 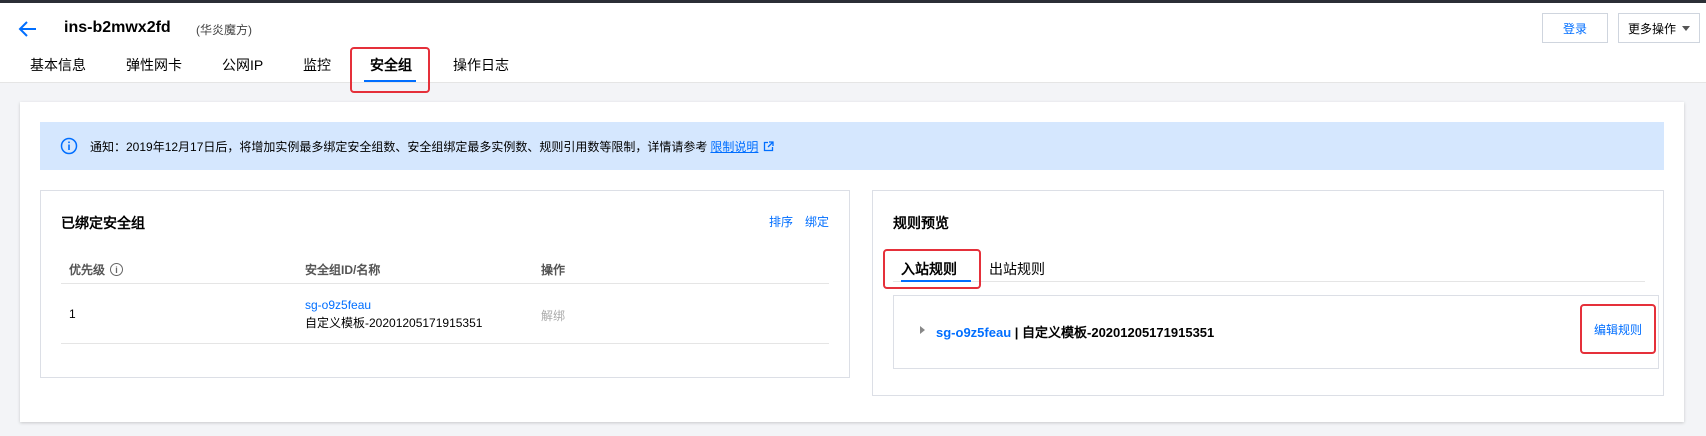 What do you see at coordinates (343, 270) in the screenshot?
I see `column-sg-id-name: 安全组ID/名称` at bounding box center [343, 270].